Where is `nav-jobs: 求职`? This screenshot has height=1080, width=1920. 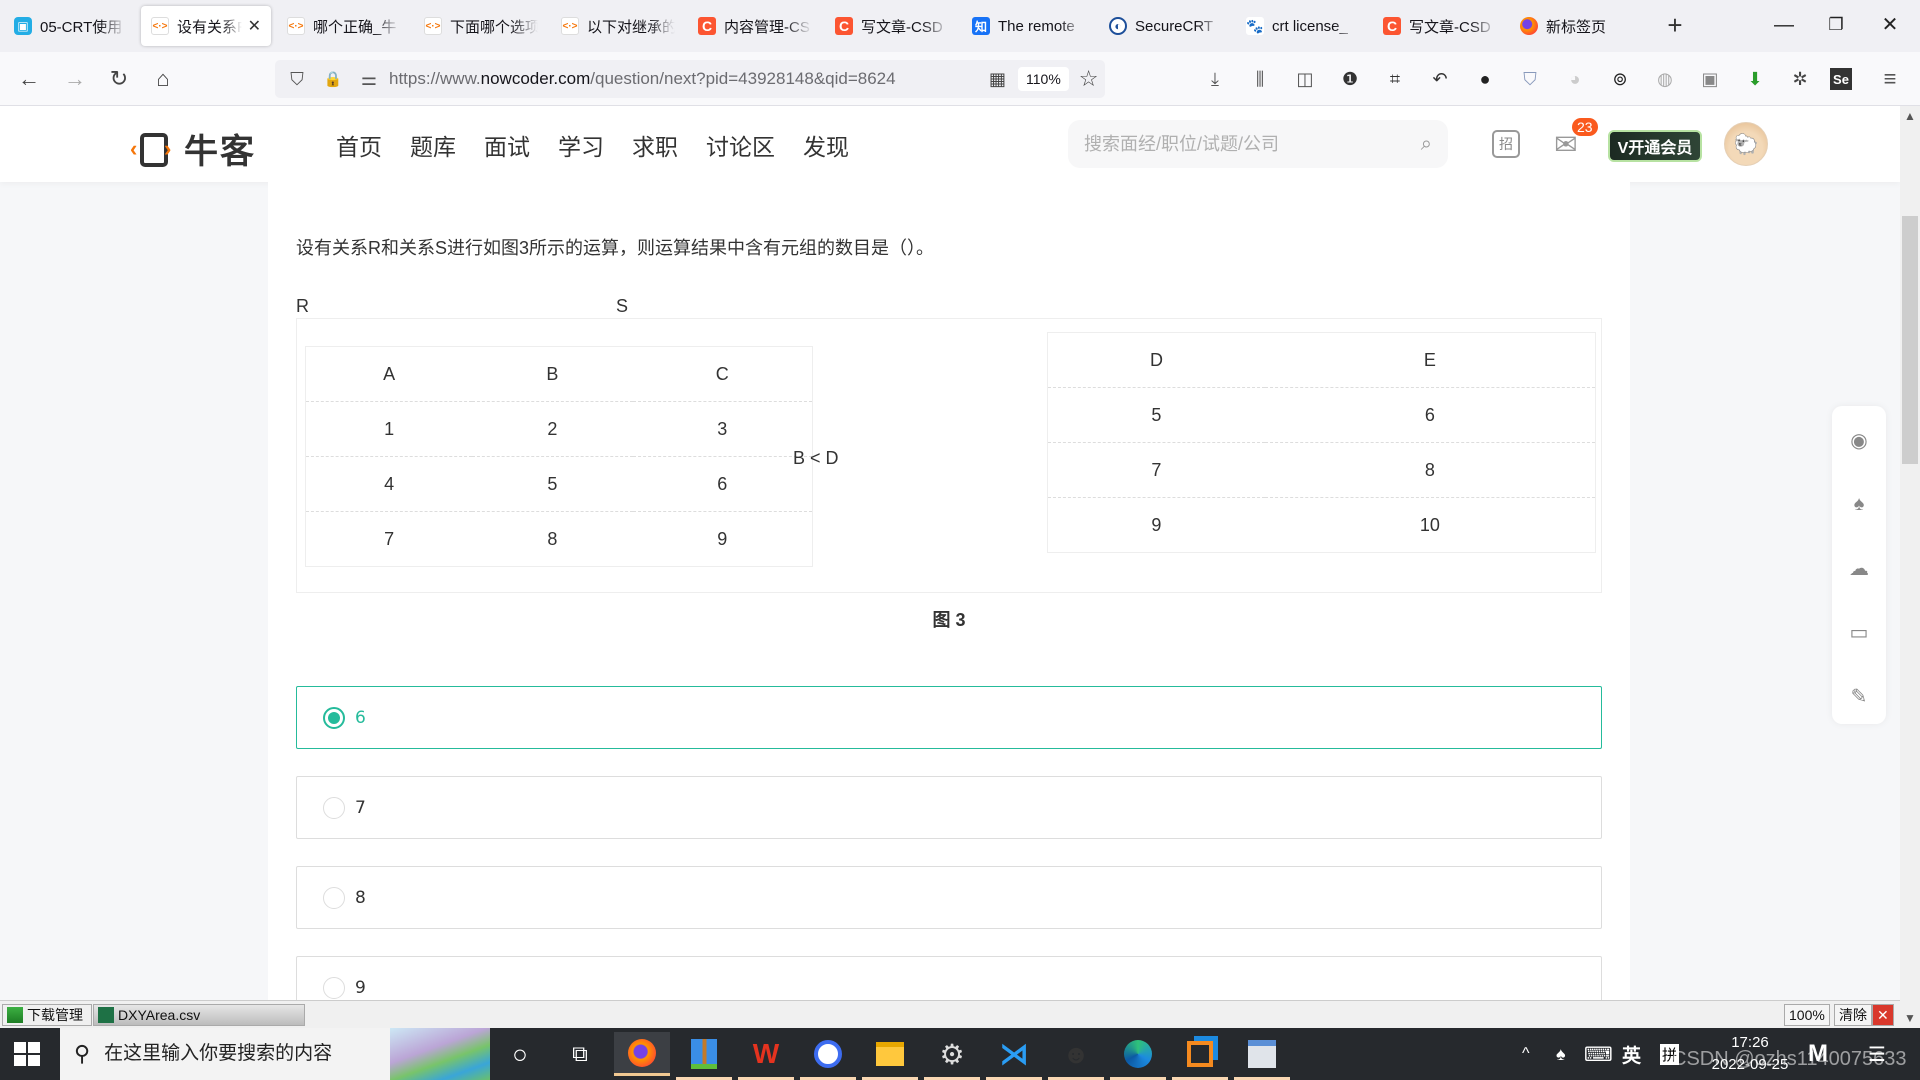
nav-jobs: 求职 is located at coordinates (655, 145).